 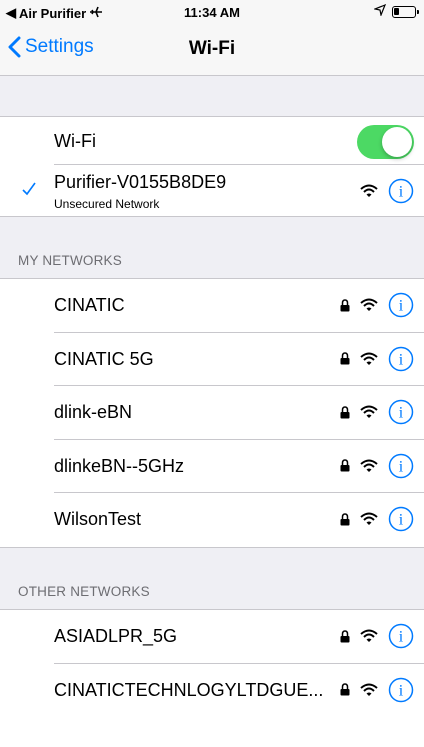 I want to click on checkmark-icon, so click(x=29, y=189).